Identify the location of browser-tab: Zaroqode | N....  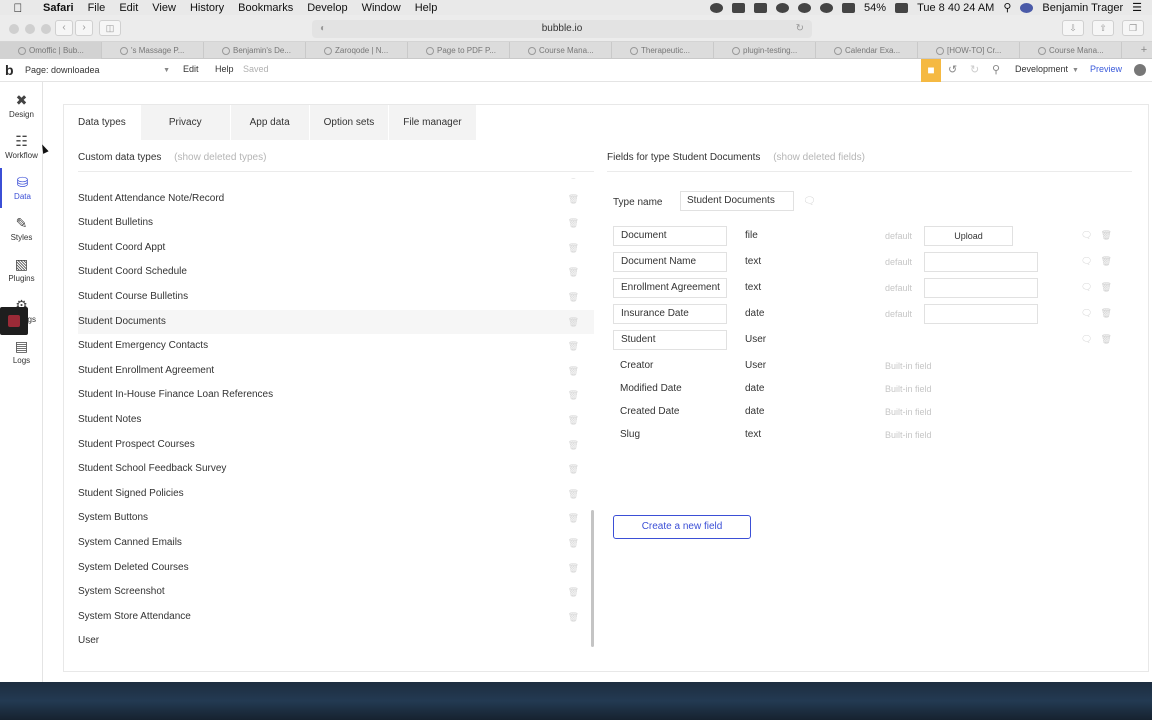
(357, 50).